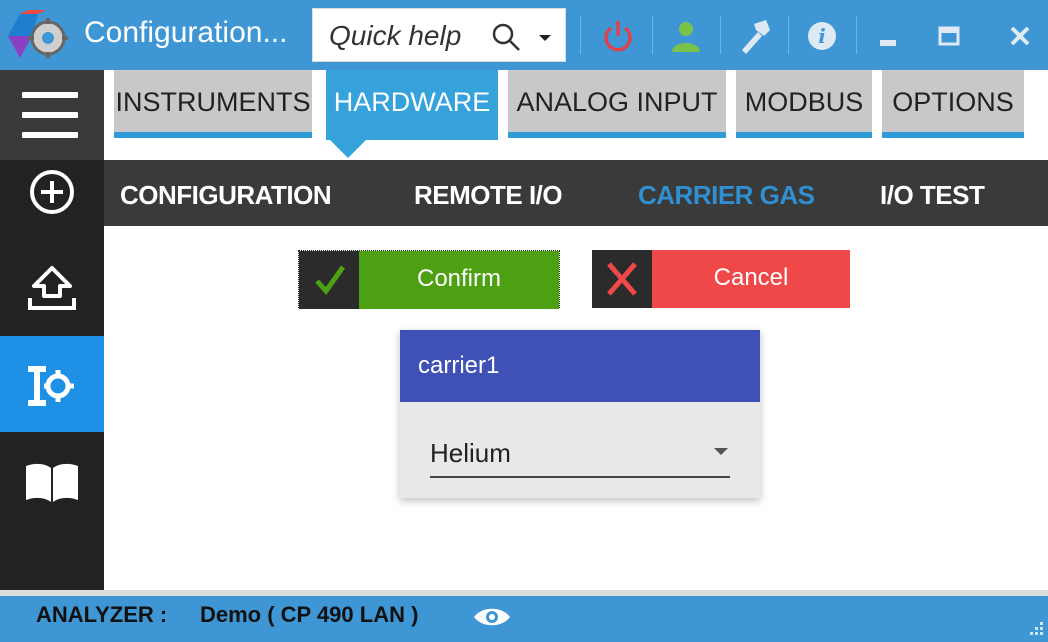 The image size is (1048, 642). I want to click on tab-instruments: INSTRUMENTS, so click(213, 104).